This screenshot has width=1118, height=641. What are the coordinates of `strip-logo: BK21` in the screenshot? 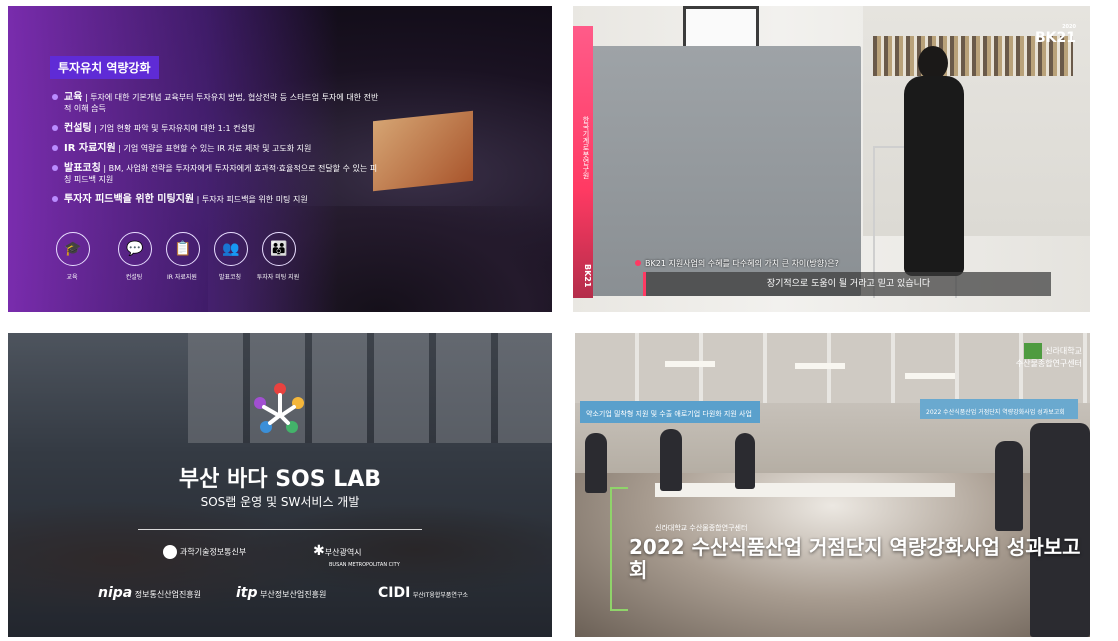 It's located at (587, 276).